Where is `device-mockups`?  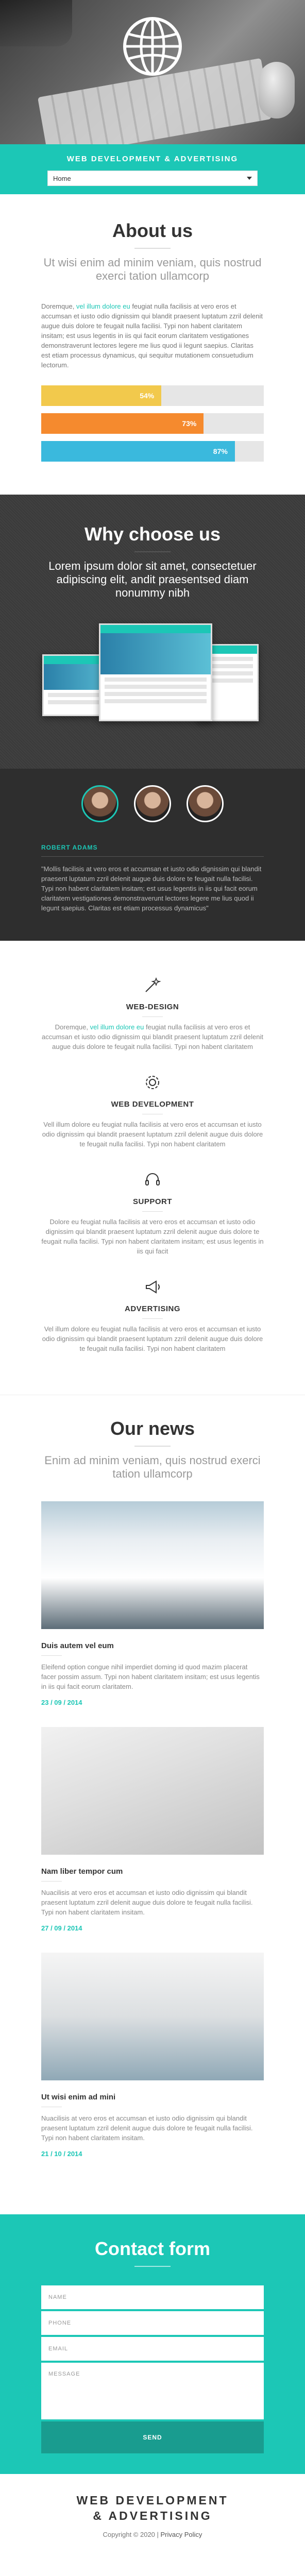
device-mockups is located at coordinates (153, 674).